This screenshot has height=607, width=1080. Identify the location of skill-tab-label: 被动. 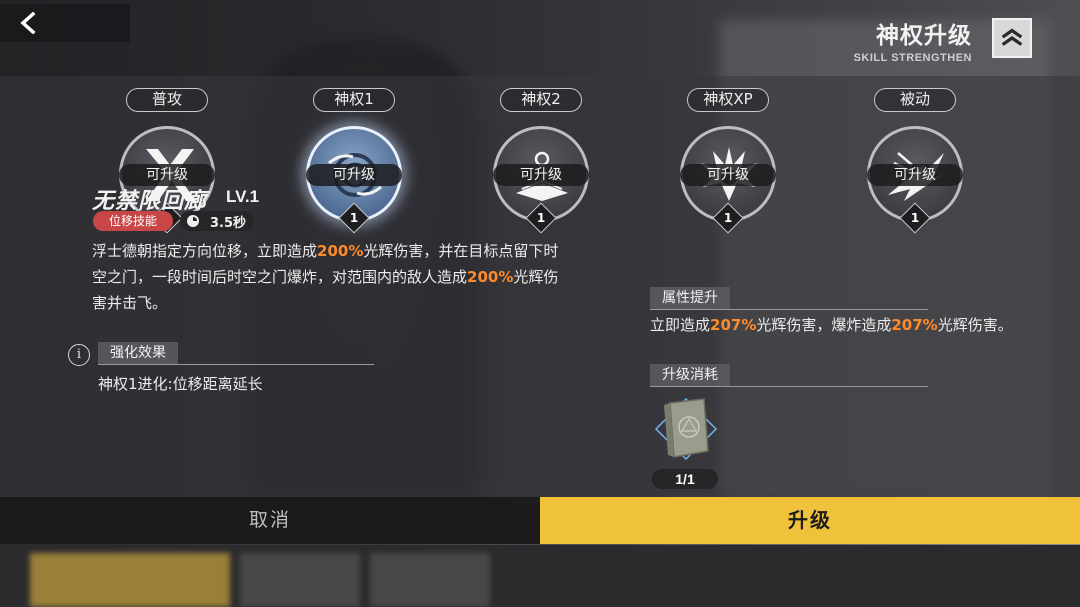
(915, 100).